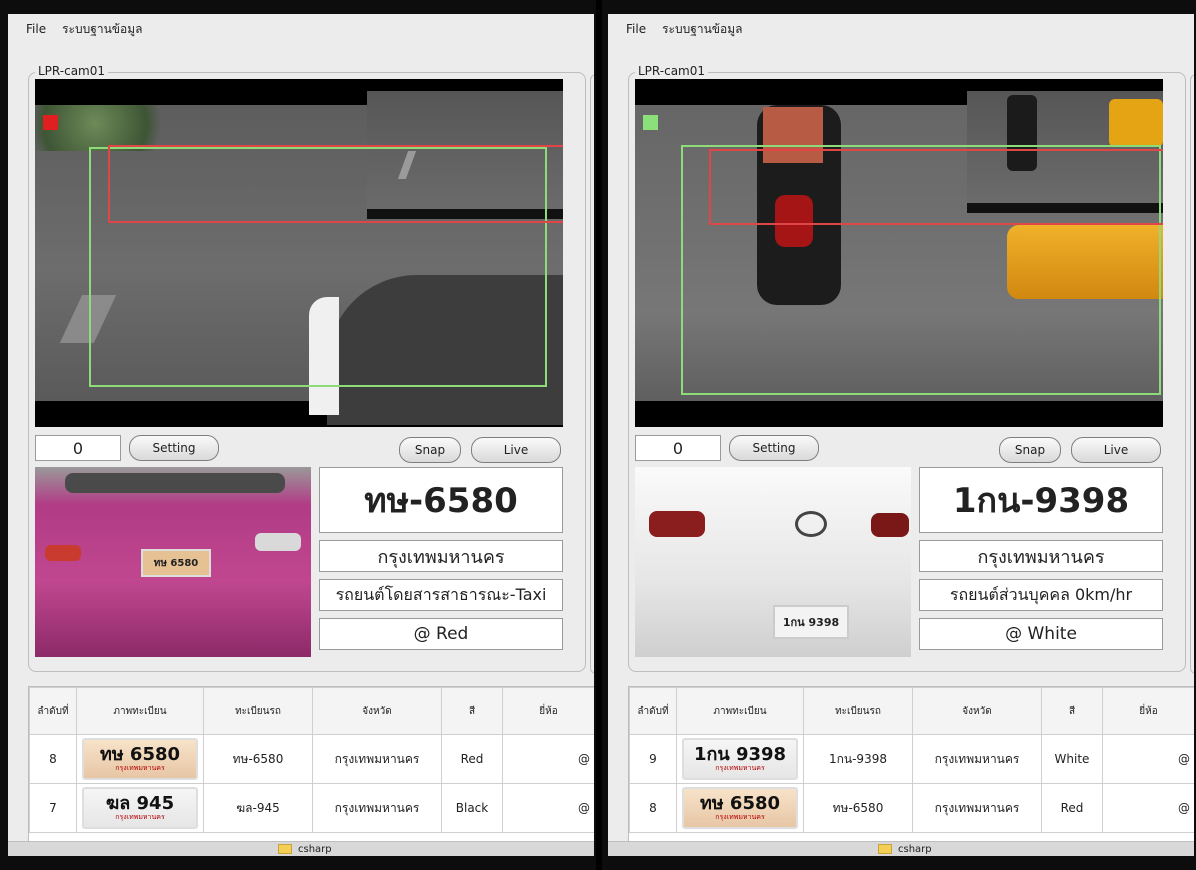 This screenshot has height=870, width=1196. What do you see at coordinates (53, 808) in the screenshot?
I see `cell-no: 7` at bounding box center [53, 808].